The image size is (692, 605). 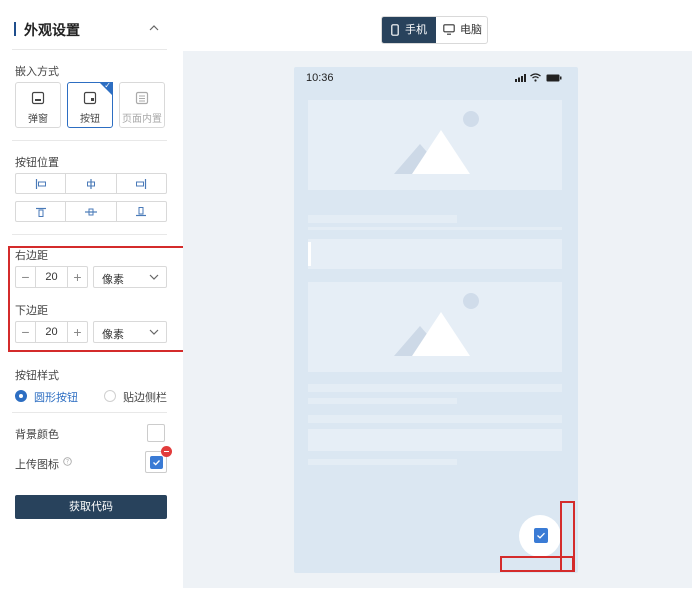 I want to click on right-margin-unit-select: 像素, so click(x=130, y=277).